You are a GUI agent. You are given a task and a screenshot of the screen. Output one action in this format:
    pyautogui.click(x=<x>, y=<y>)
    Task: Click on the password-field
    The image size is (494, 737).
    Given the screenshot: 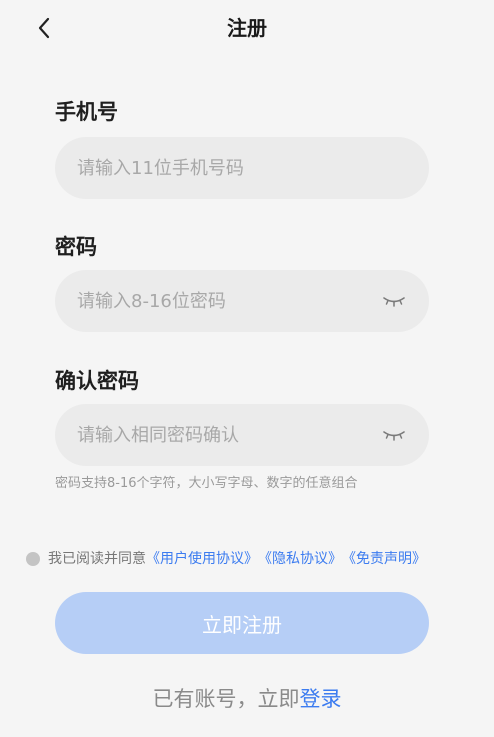 What is the action you would take?
    pyautogui.click(x=242, y=301)
    